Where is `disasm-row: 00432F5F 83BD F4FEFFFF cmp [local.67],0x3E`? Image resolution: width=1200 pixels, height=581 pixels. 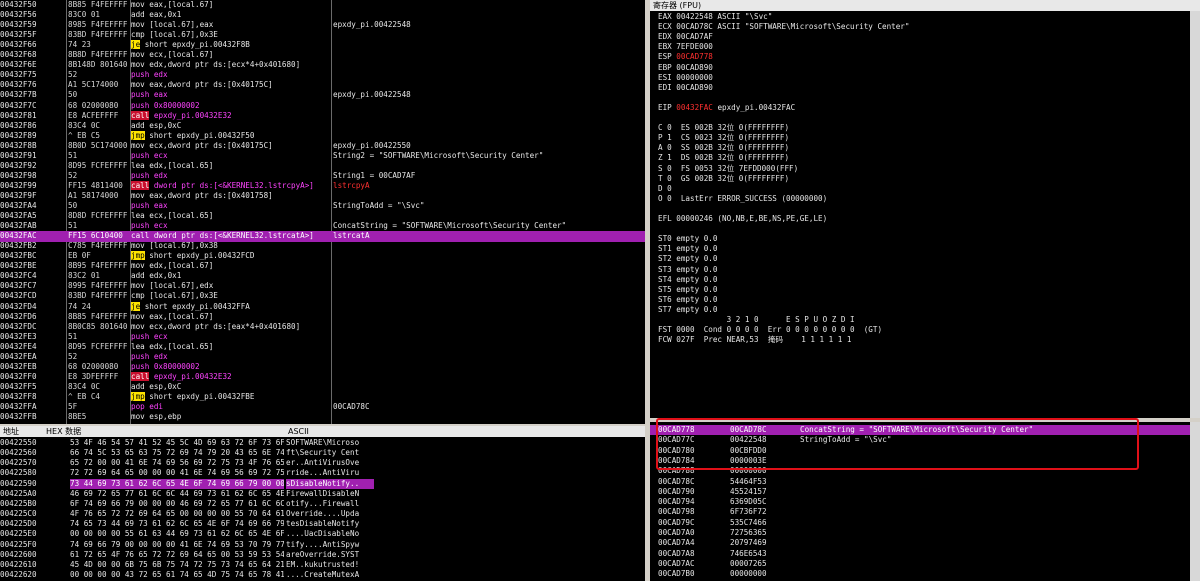
disasm-row: 00432F5F 83BD F4FEFFFF cmp [local.67],0x3E is located at coordinates (322, 35).